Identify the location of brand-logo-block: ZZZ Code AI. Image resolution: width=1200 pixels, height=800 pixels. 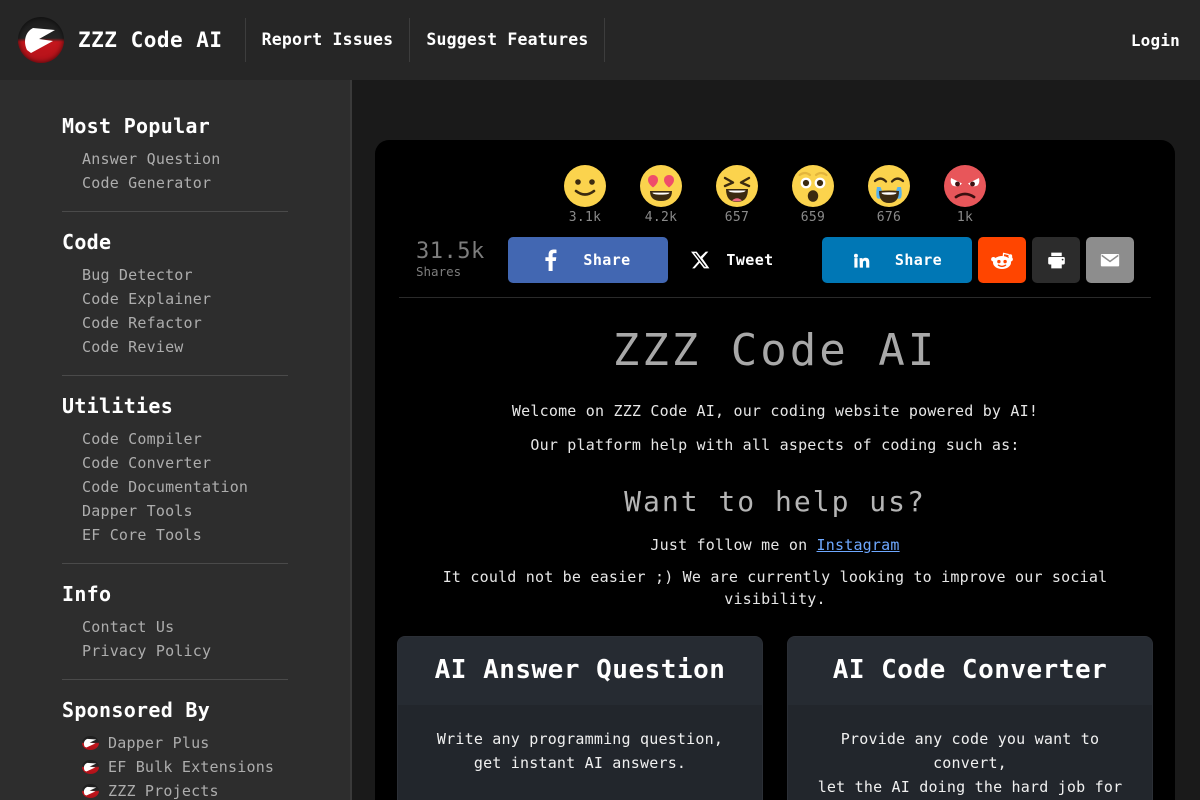
(131, 40).